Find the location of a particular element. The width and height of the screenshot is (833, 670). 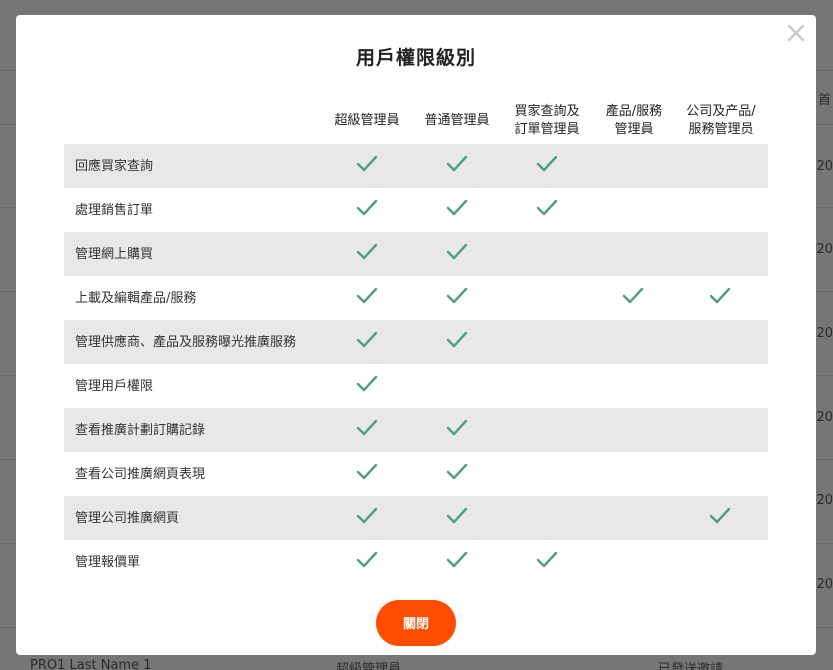

permission-row: 回應買家查詢 is located at coordinates (416, 166).